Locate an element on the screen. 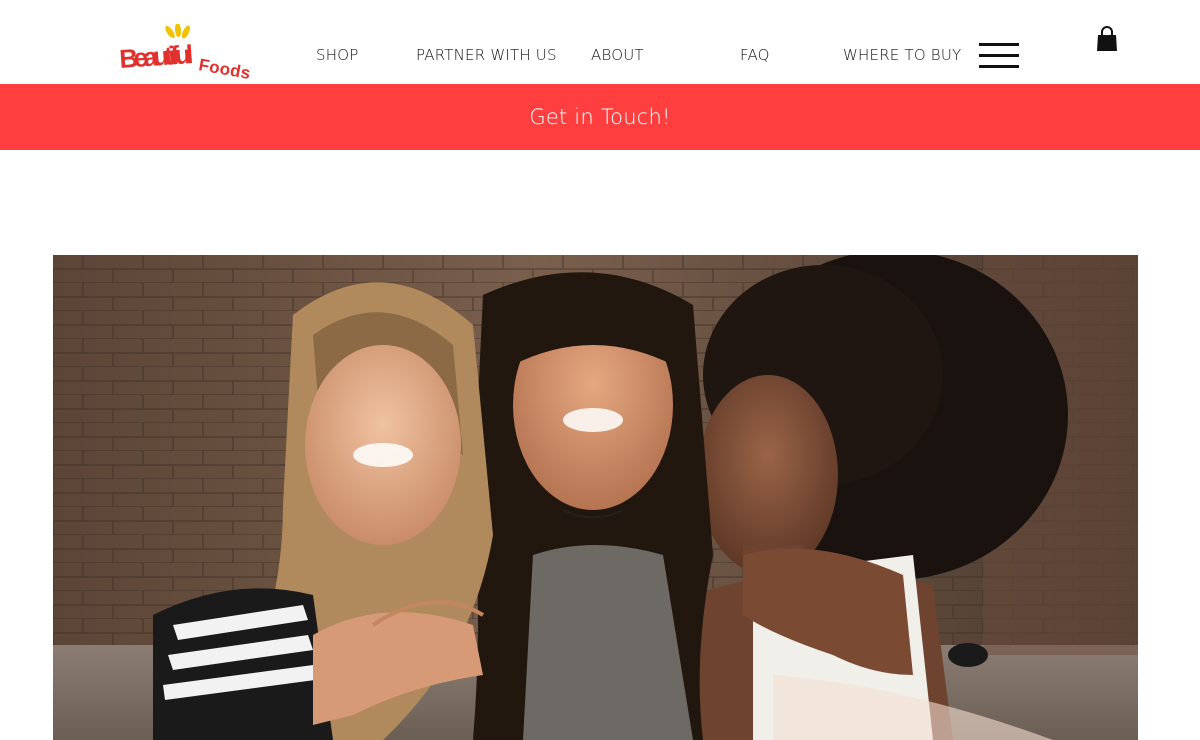 This screenshot has height=740, width=1200. nav-partner-with-us: PARTNER WITH US is located at coordinates (486, 55).